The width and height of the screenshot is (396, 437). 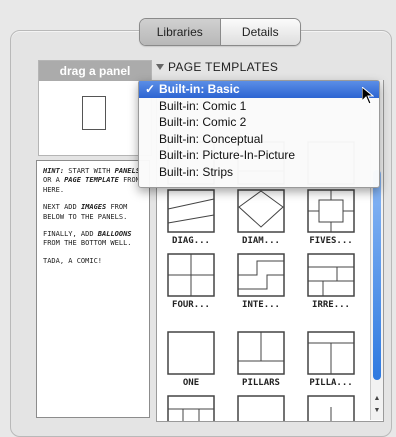 What do you see at coordinates (377, 410) in the screenshot?
I see `scroll-down-arrow-icon: ▼` at bounding box center [377, 410].